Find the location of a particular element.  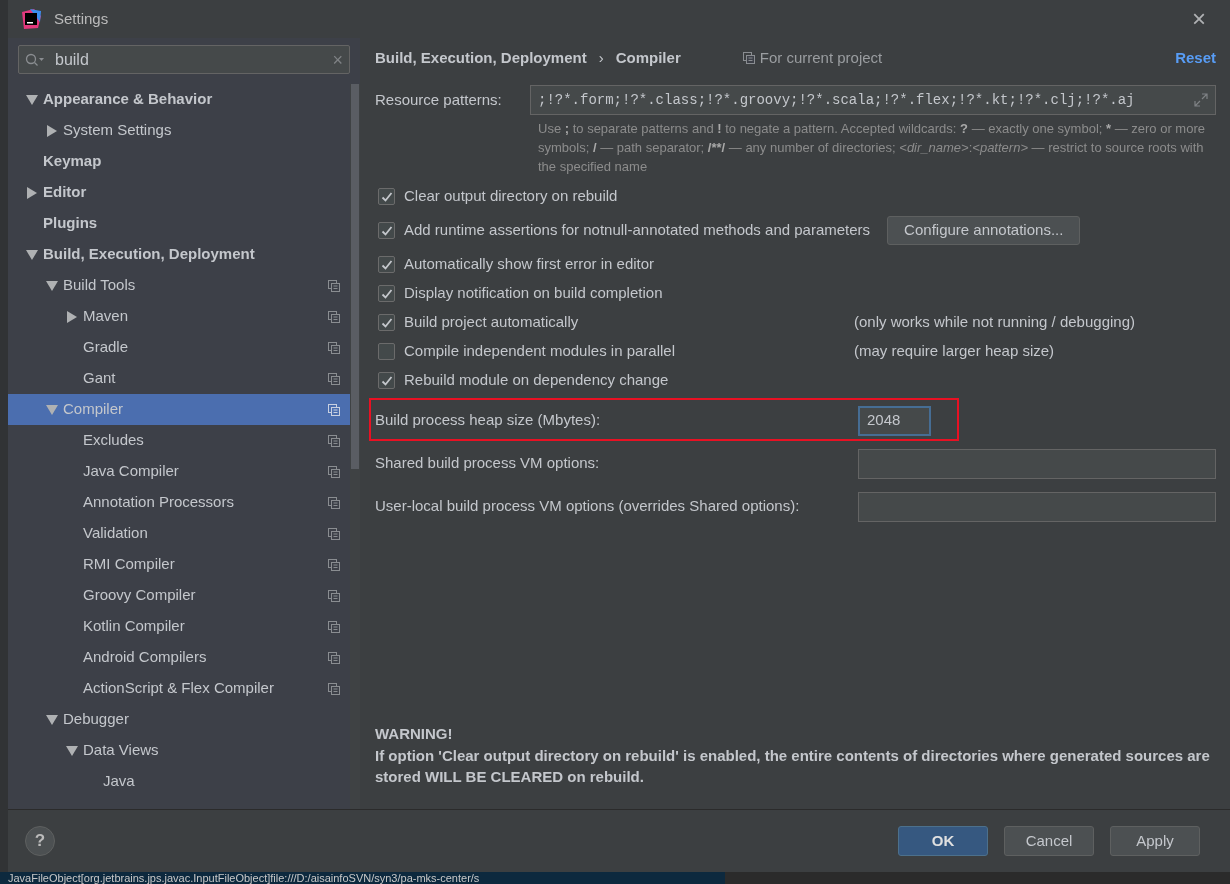

tree-label: Build Tools is located at coordinates (100, 285).